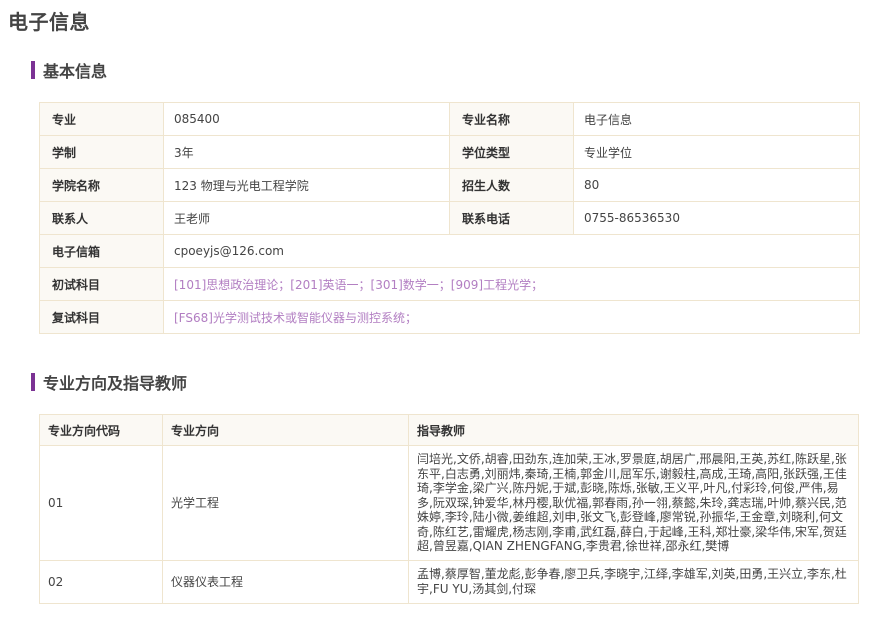 Image resolution: width=872 pixels, height=620 pixels. What do you see at coordinates (511, 251) in the screenshot?
I see `email-value: cpoeyjs@126.com` at bounding box center [511, 251].